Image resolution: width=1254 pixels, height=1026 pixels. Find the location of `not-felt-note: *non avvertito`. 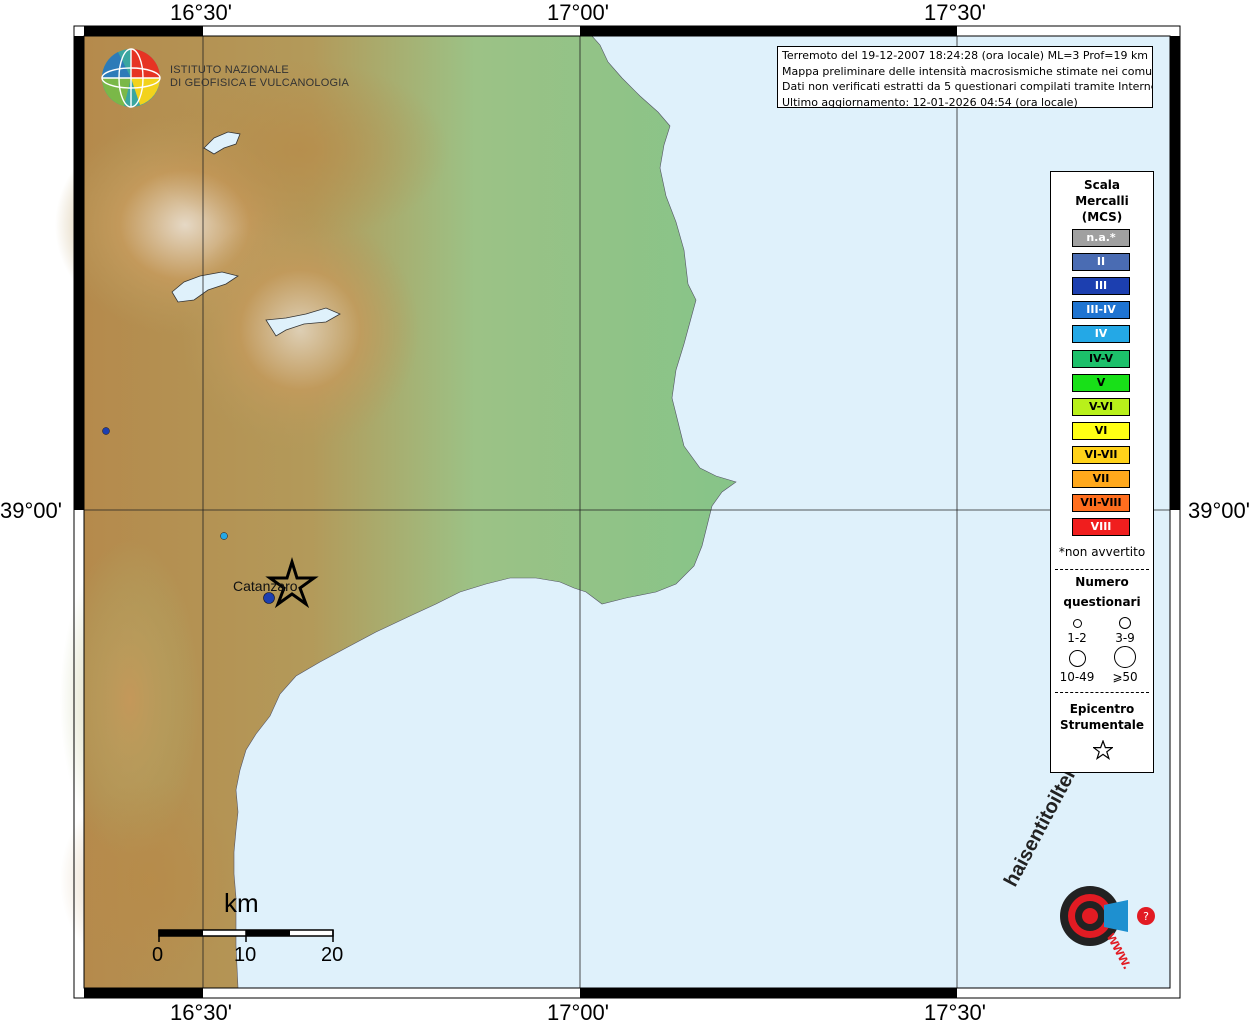

not-felt-note: *non avvertito is located at coordinates (1102, 552).